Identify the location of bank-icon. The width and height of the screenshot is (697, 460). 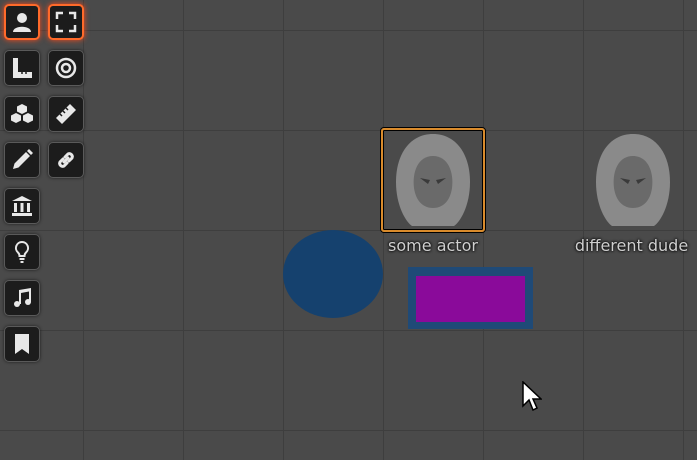
(22, 206).